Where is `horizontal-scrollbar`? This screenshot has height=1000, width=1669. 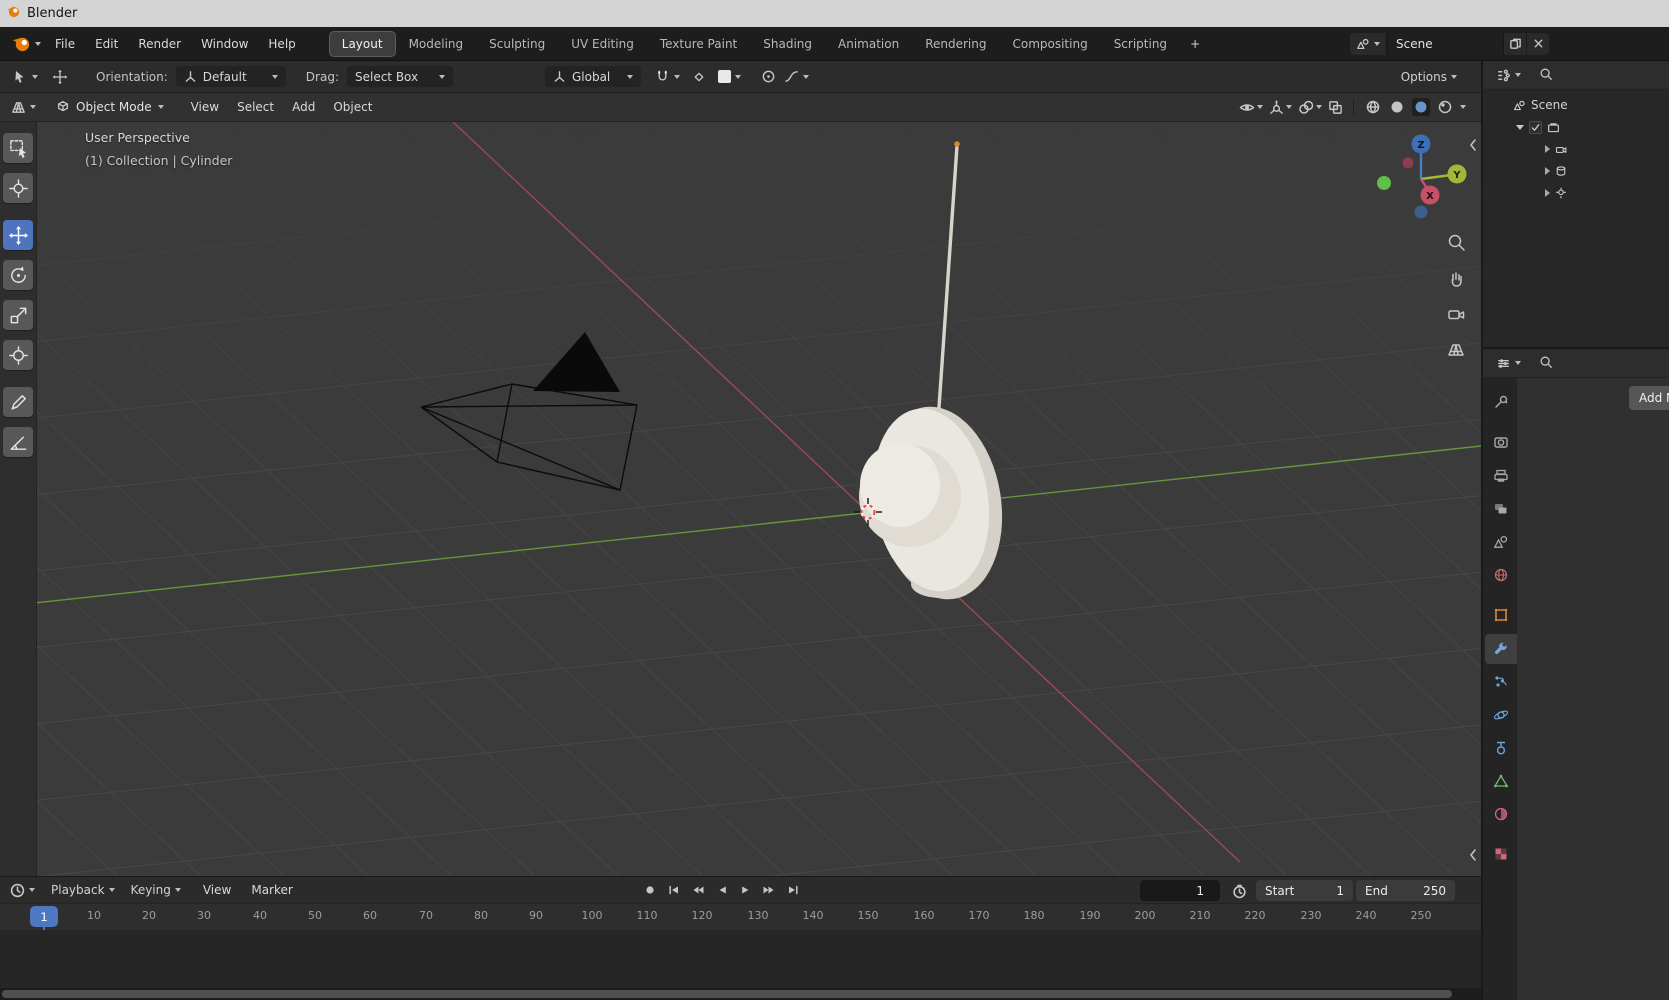 horizontal-scrollbar is located at coordinates (740, 994).